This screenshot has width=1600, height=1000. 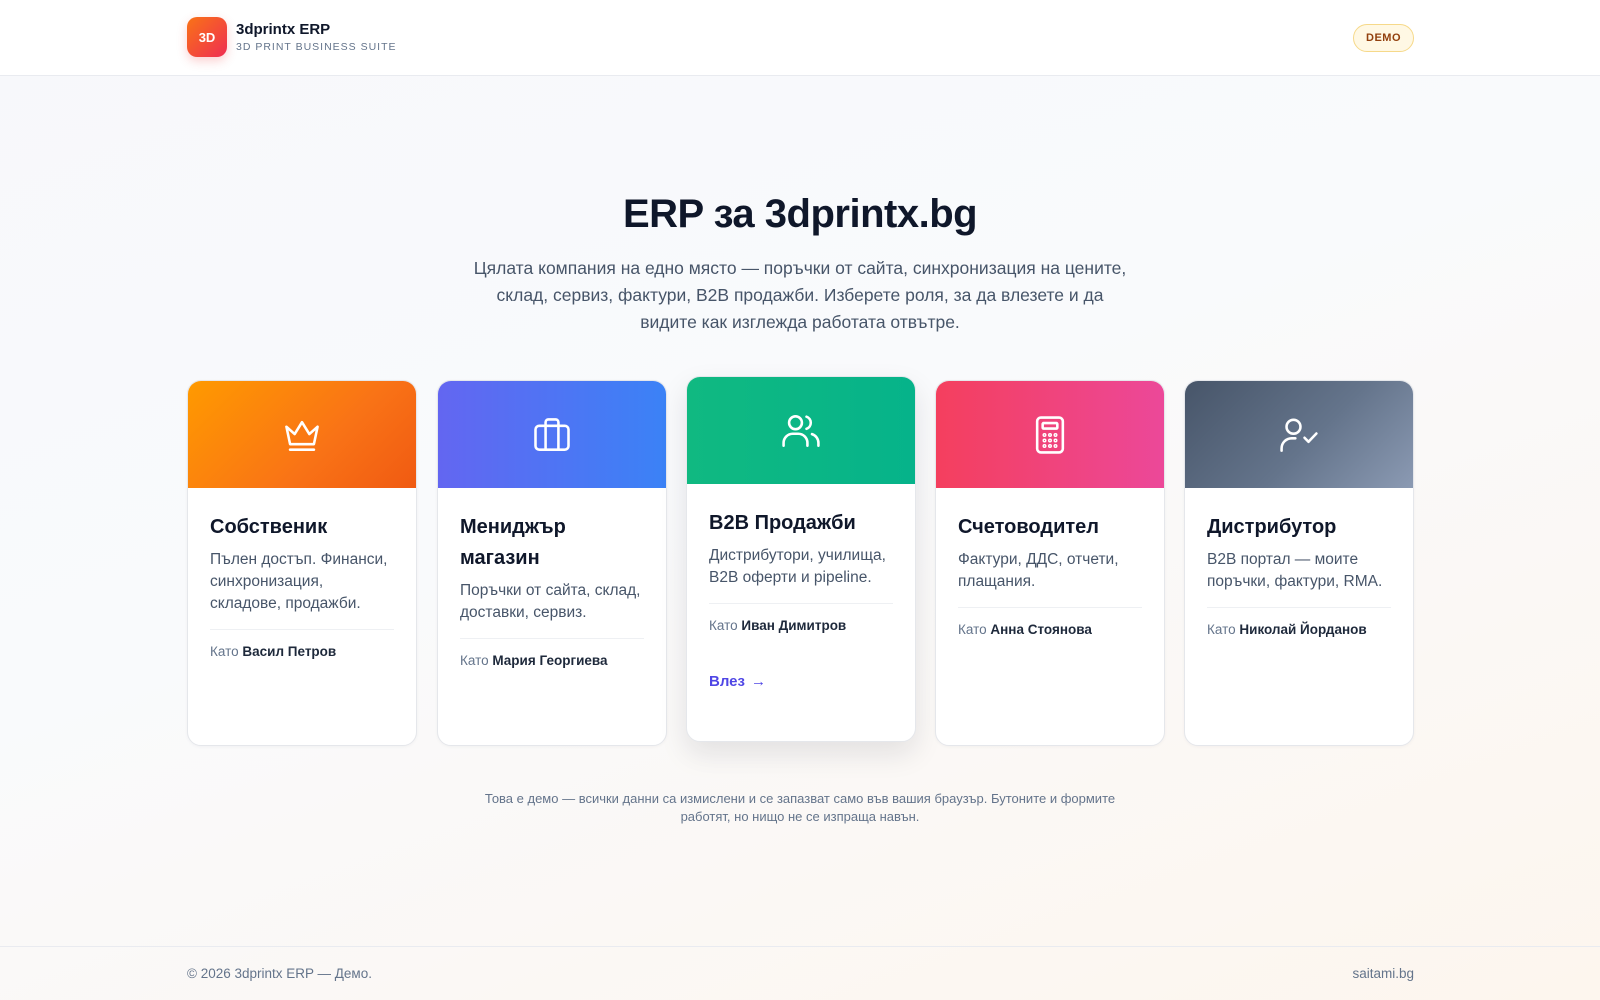 I want to click on crown-icon, so click(x=302, y=435).